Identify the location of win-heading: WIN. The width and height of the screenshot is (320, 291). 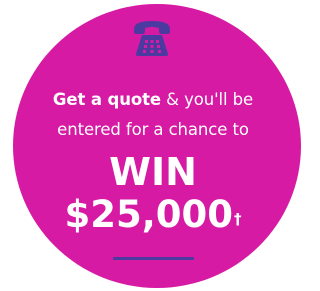
(153, 172).